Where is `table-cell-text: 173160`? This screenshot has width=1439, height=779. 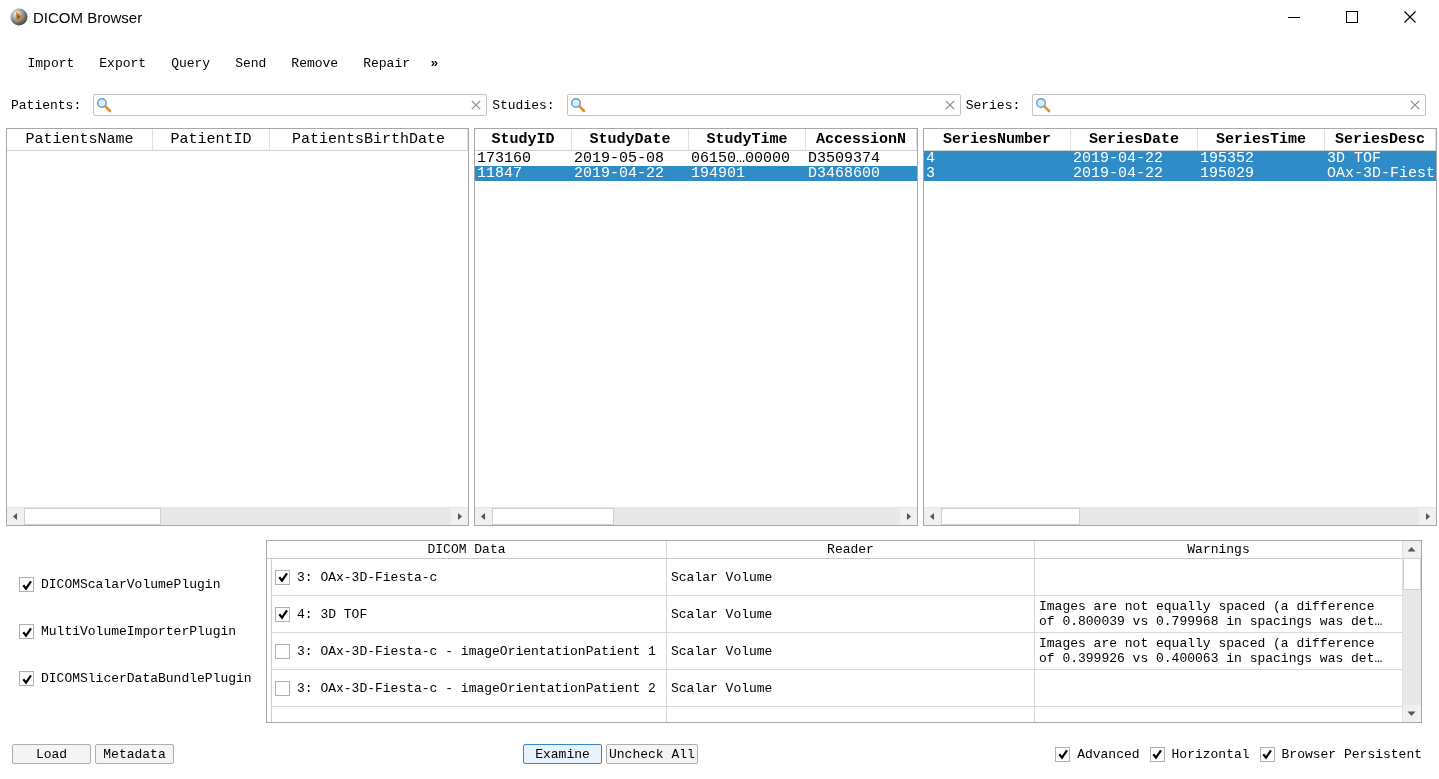 table-cell-text: 173160 is located at coordinates (504, 158).